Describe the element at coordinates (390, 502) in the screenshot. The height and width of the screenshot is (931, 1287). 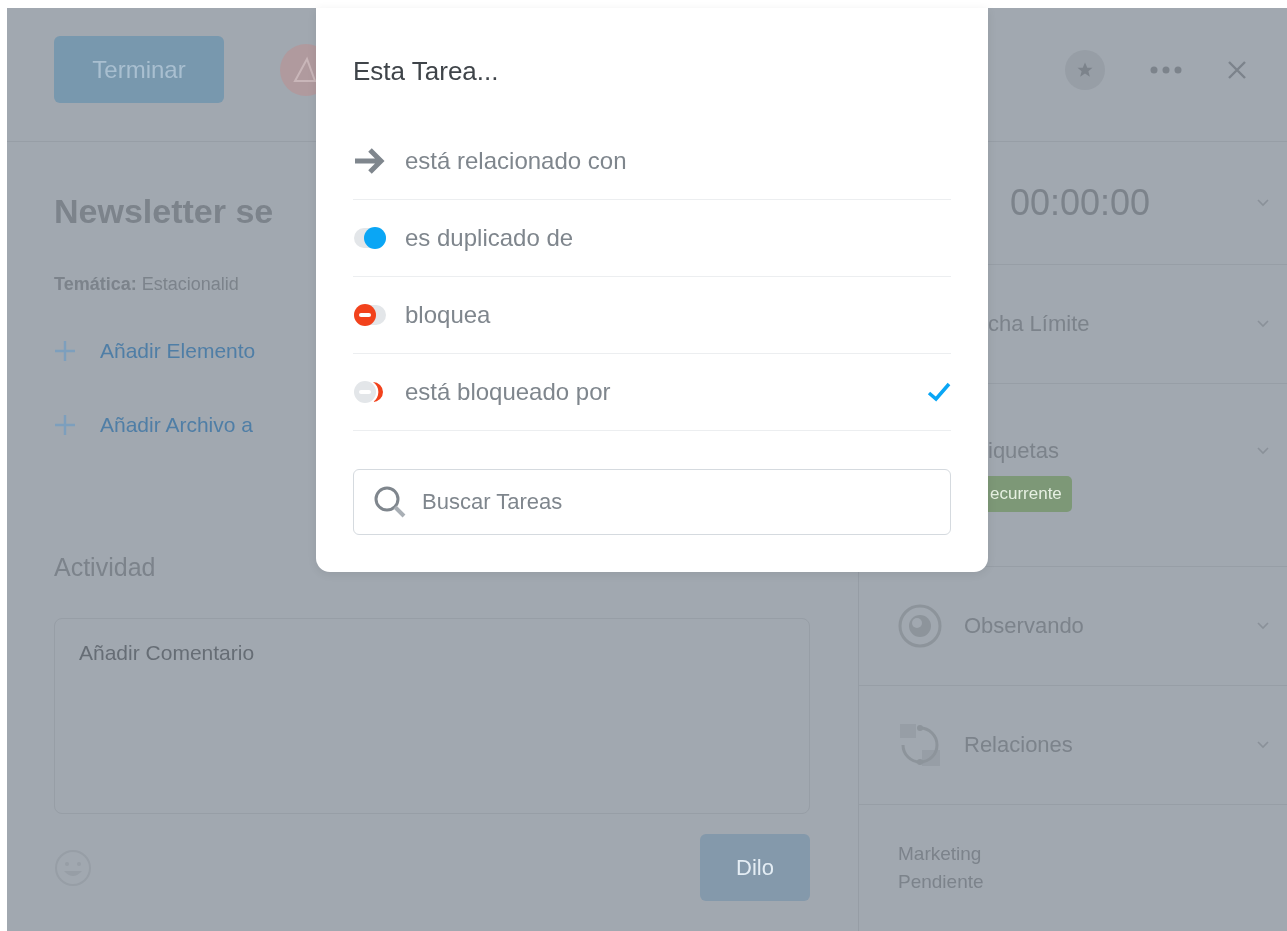
I see `search-icon` at that location.